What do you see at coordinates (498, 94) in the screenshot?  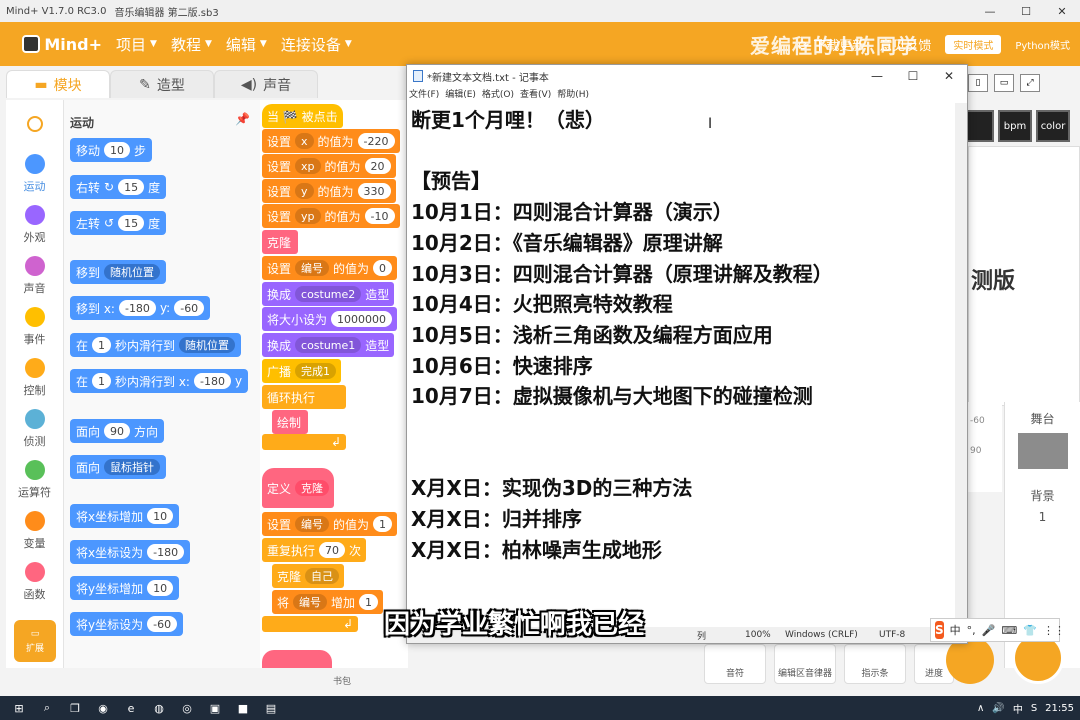 I see `notepad-menu-format: 格式(O)` at bounding box center [498, 94].